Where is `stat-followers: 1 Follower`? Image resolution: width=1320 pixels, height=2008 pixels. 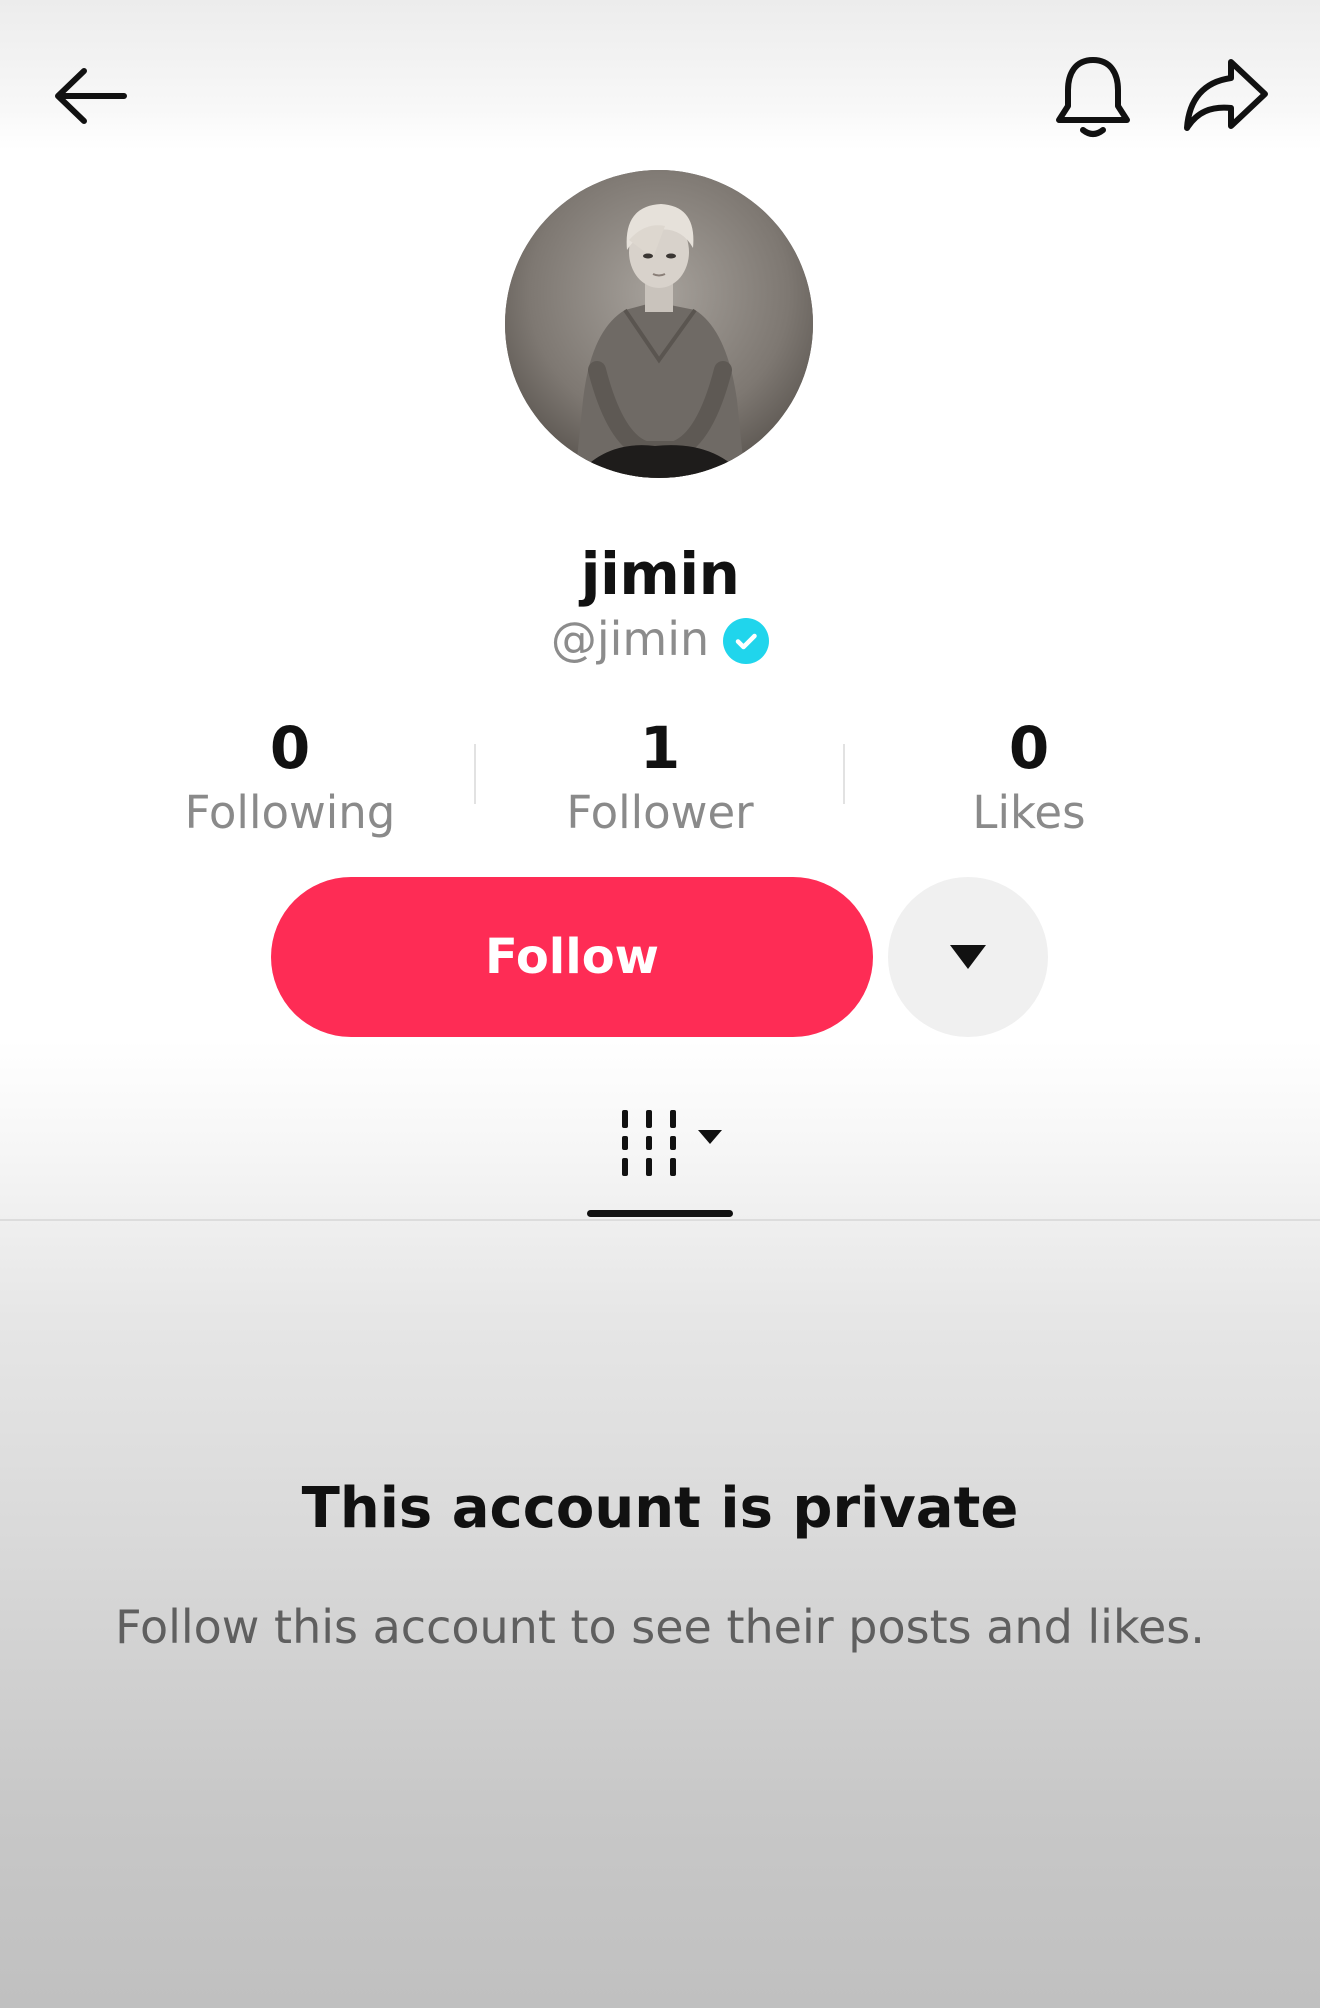 stat-followers: 1 Follower is located at coordinates (660, 777).